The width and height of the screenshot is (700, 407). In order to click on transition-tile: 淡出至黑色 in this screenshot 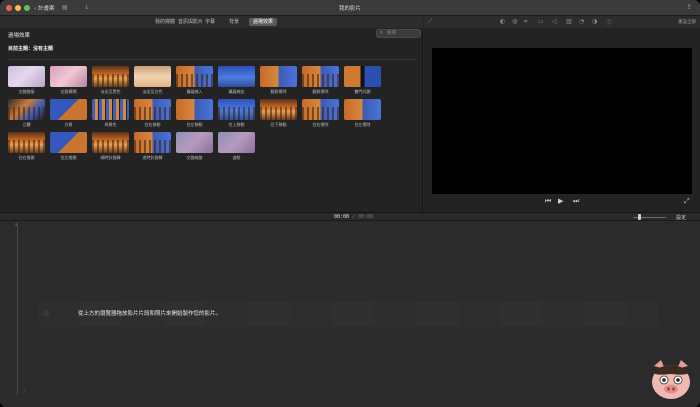, I will do `click(110, 80)`.